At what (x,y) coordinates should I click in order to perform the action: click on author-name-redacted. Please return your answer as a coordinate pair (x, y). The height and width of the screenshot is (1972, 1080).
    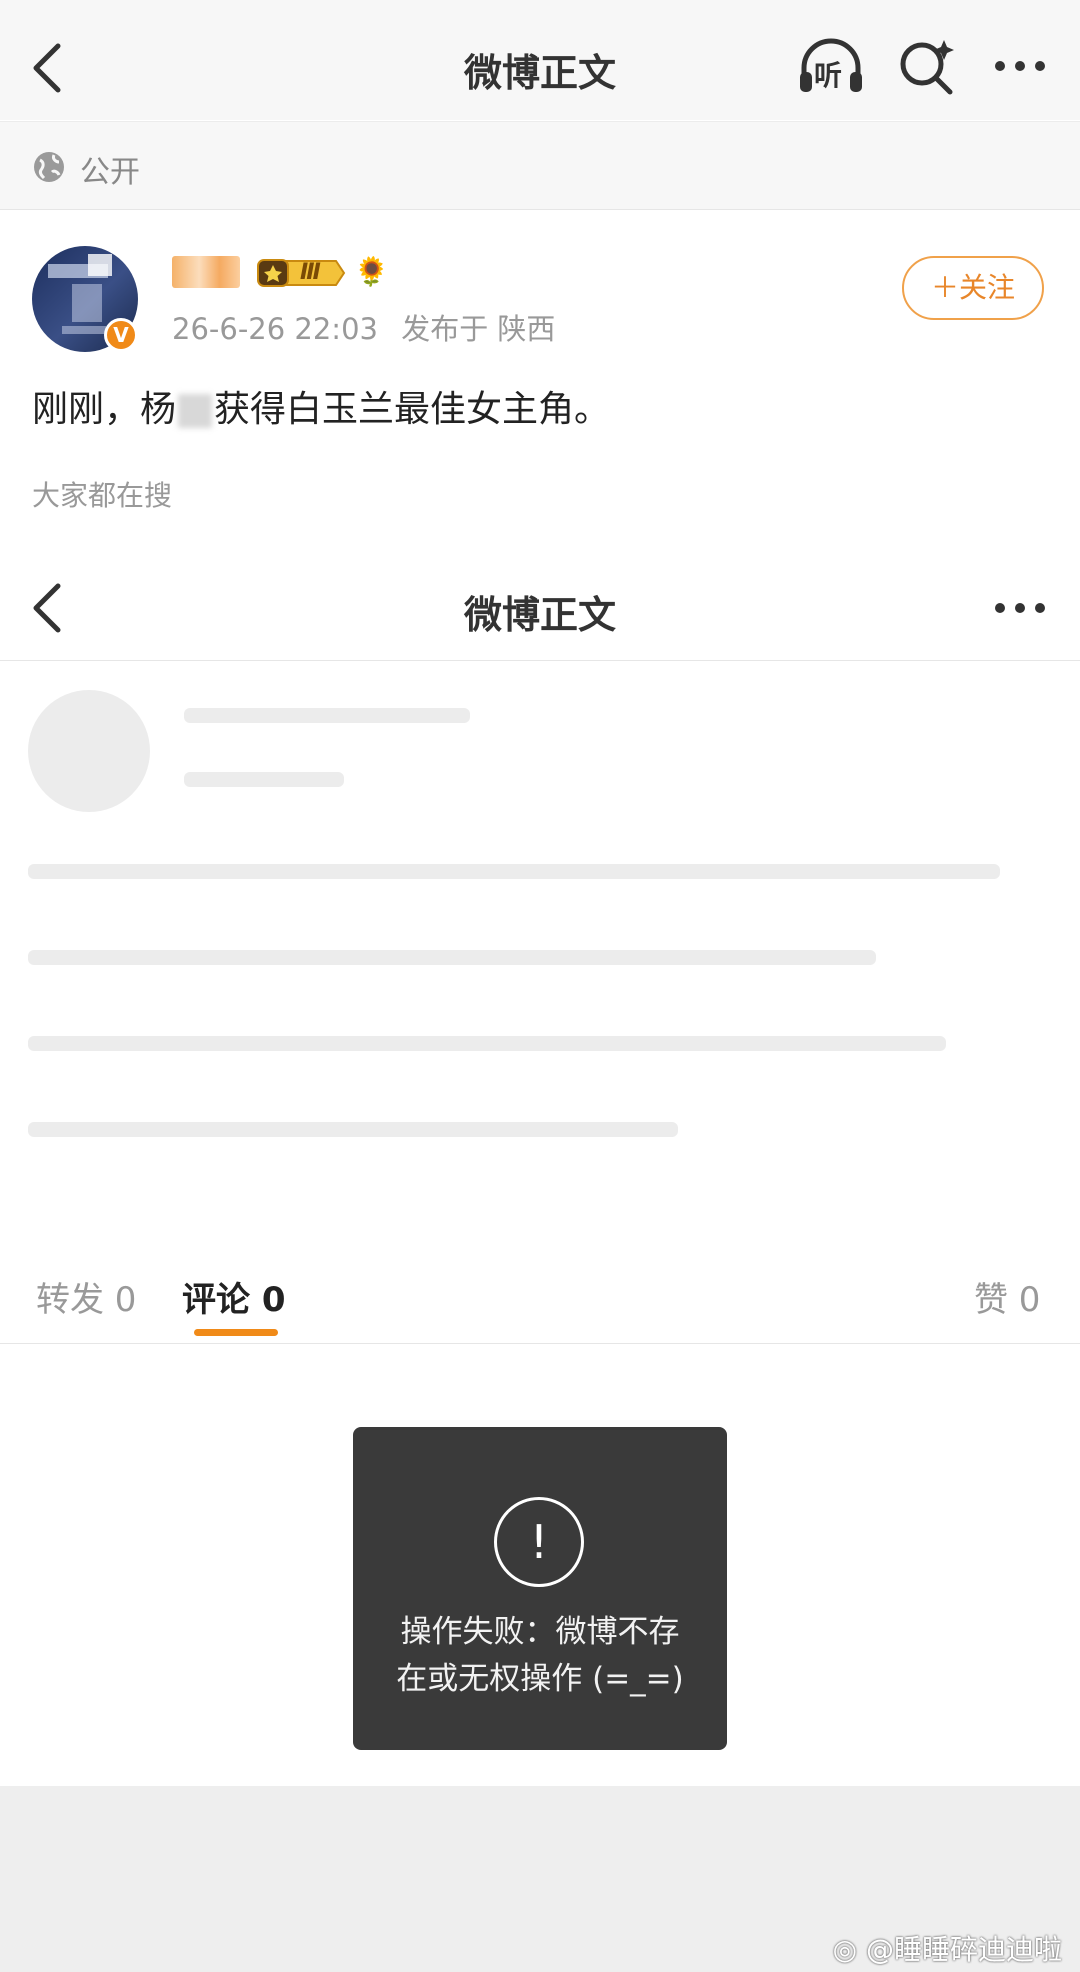
    Looking at the image, I should click on (206, 272).